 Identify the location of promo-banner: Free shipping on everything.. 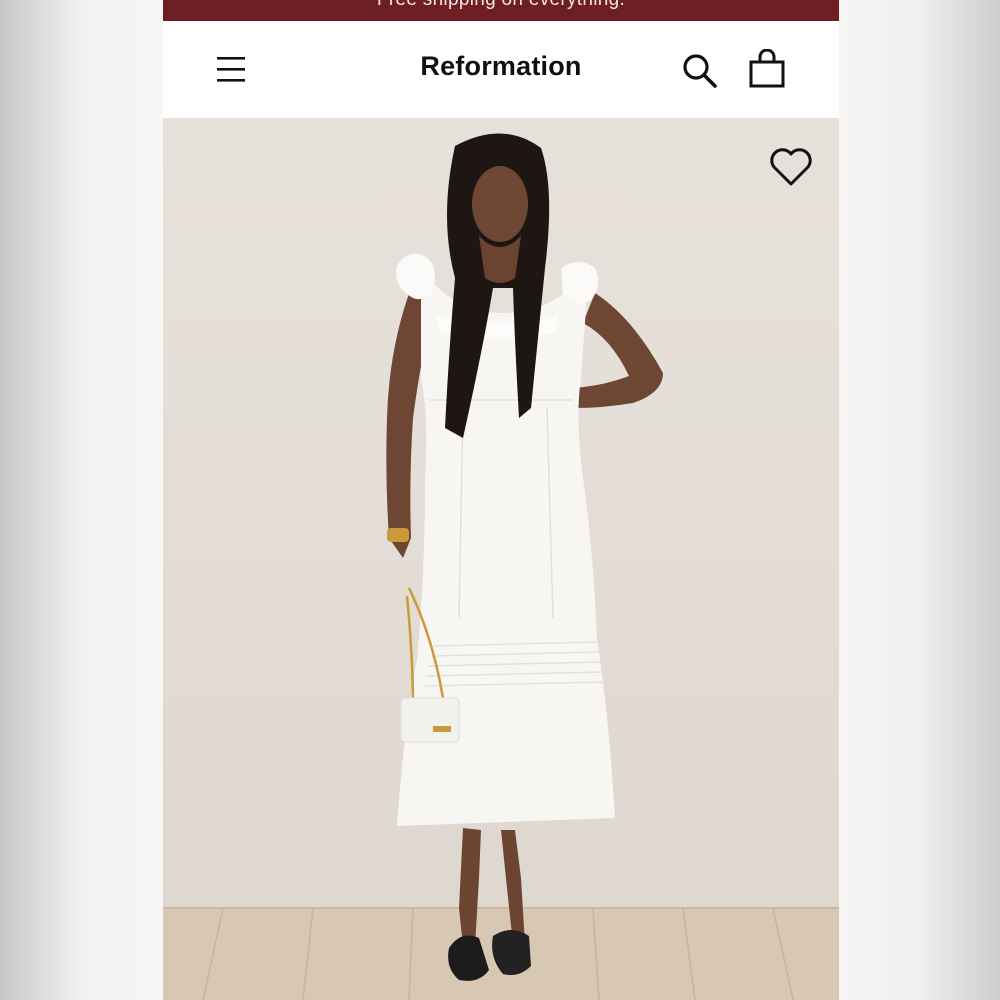
(501, 10).